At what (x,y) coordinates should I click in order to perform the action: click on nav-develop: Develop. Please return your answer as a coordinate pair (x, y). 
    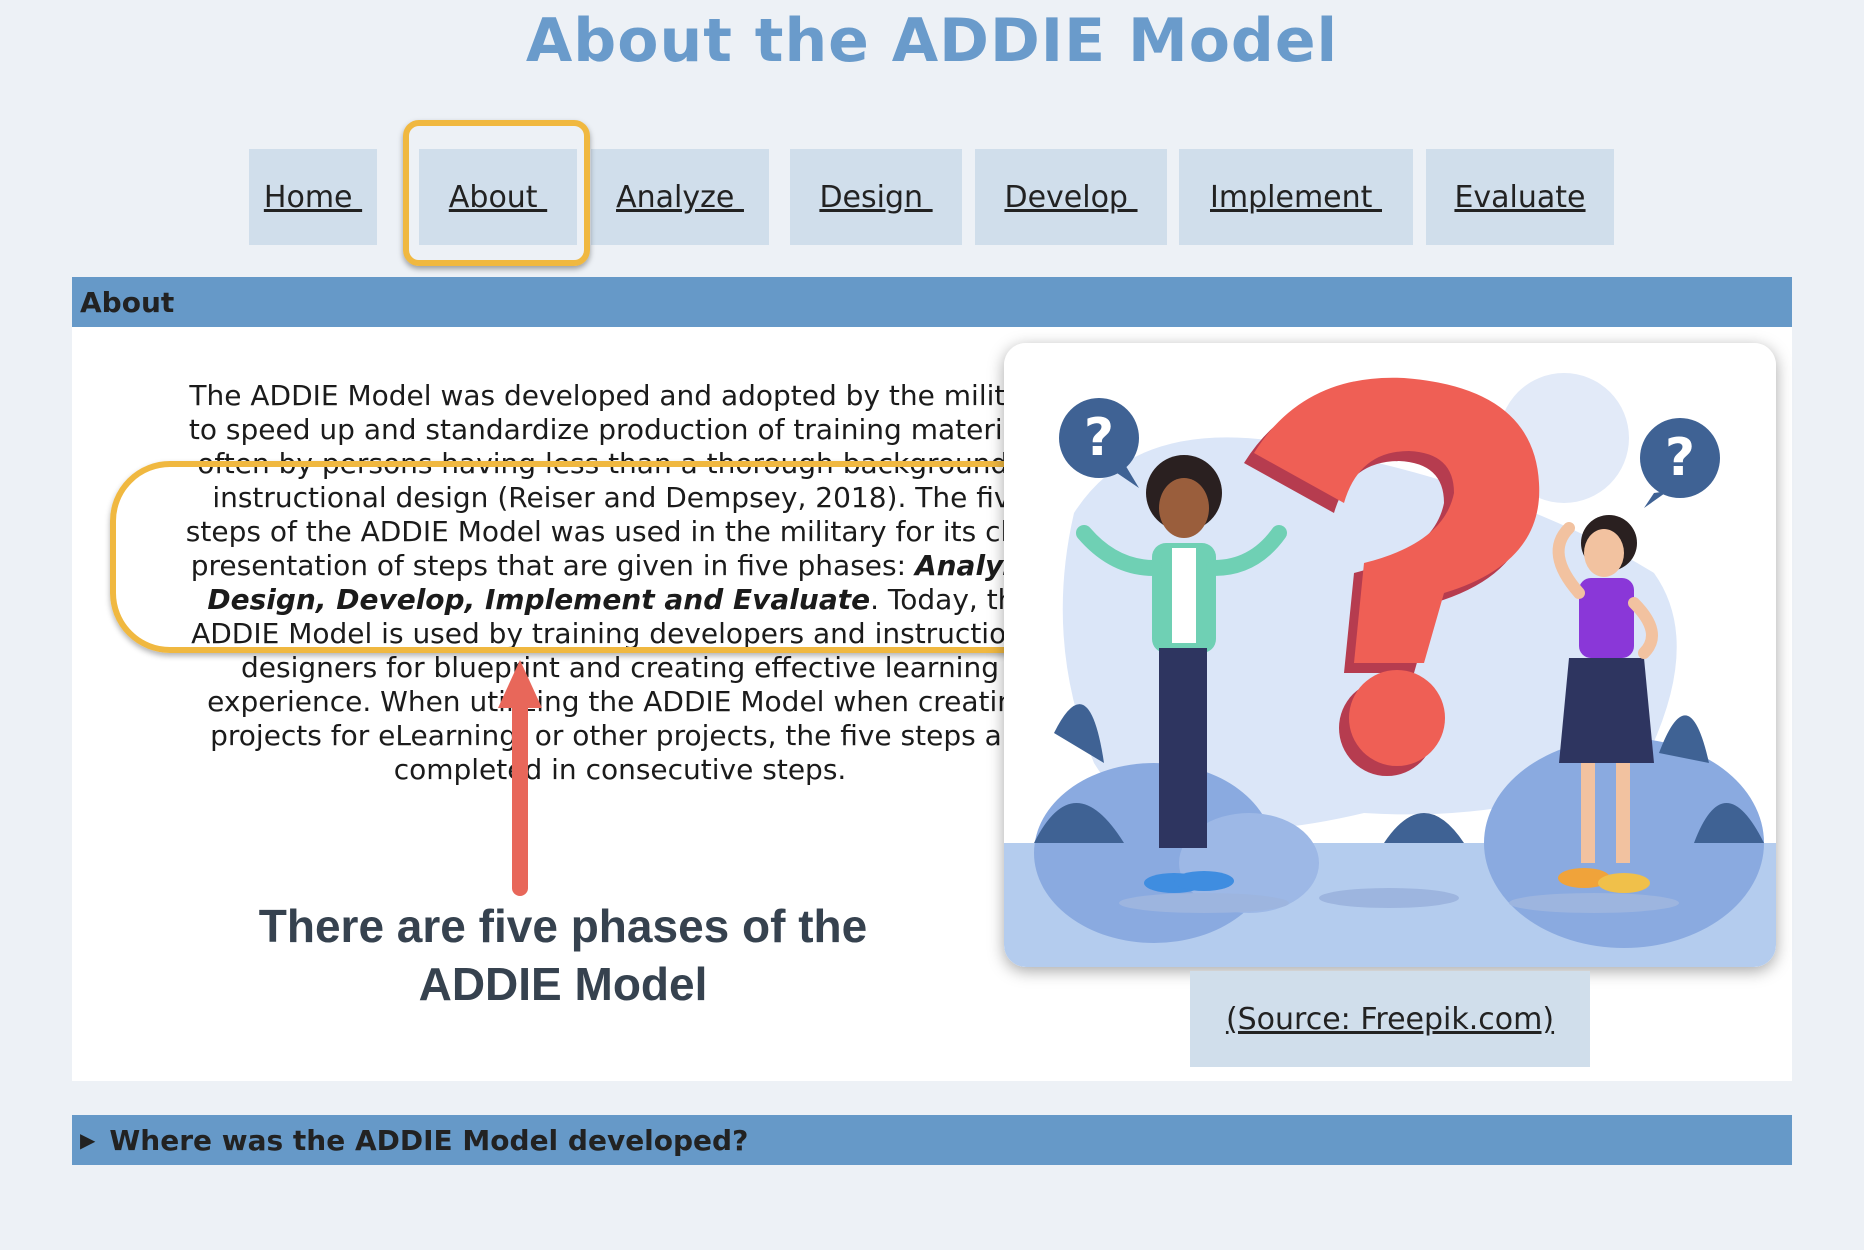
    Looking at the image, I should click on (1071, 197).